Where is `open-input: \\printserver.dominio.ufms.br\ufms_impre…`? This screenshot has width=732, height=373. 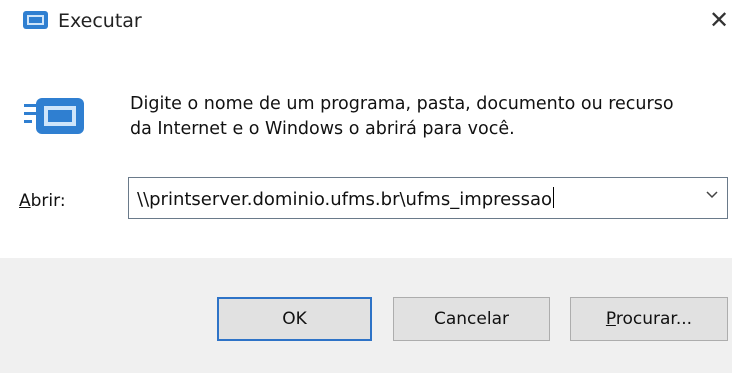
open-input: \\printserver.dominio.ufms.br\ufms_impre… is located at coordinates (346, 199).